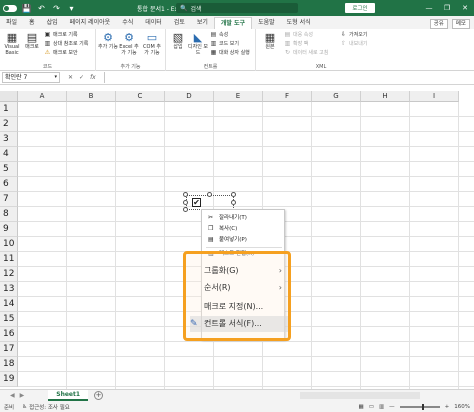 Image resolution: width=474 pixels, height=412 pixels. What do you see at coordinates (99, 395) in the screenshot?
I see `add-sheet-button: +` at bounding box center [99, 395].